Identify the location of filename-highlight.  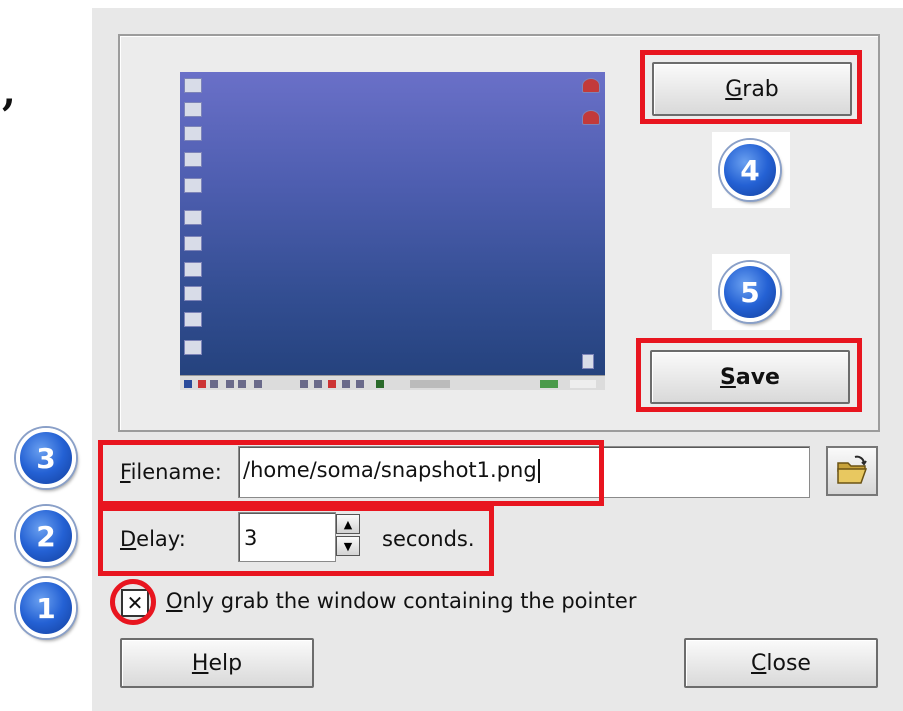
(351, 473).